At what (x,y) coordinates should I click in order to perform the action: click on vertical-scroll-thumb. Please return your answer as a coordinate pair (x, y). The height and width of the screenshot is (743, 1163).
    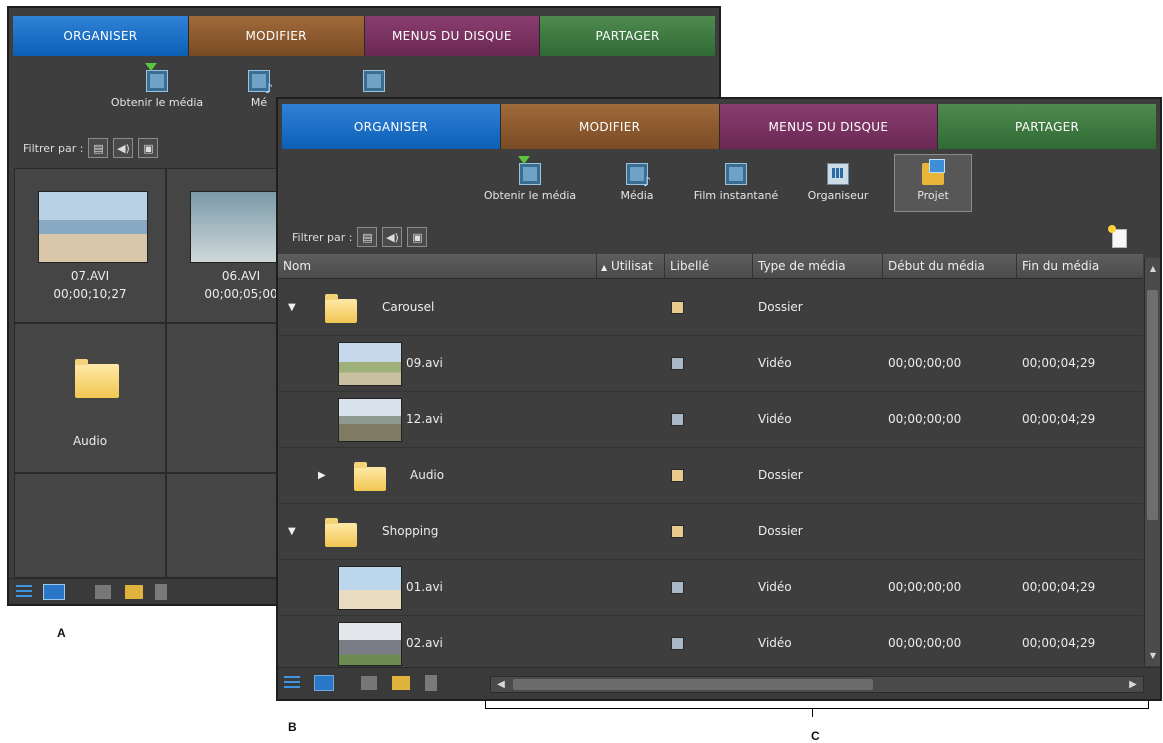
    Looking at the image, I should click on (1152, 405).